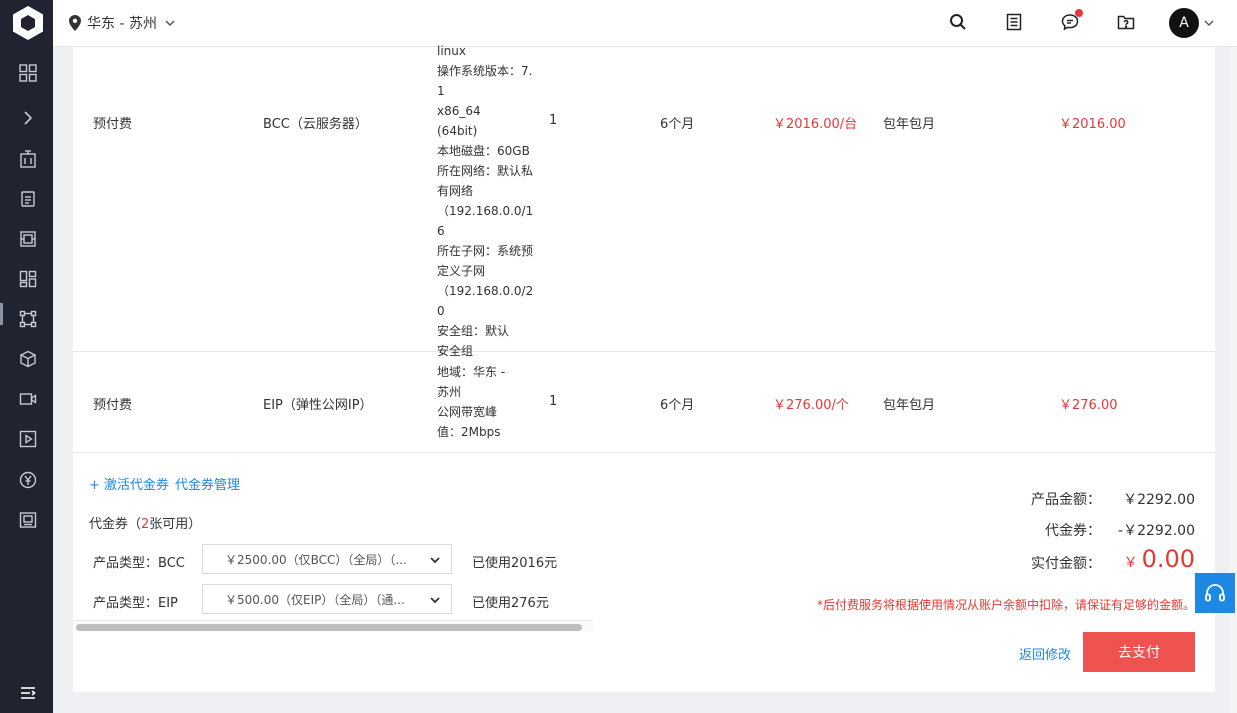 This screenshot has width=1237, height=713. What do you see at coordinates (175, 524) in the screenshot?
I see `voucher-title-suffix: 张可用）` at bounding box center [175, 524].